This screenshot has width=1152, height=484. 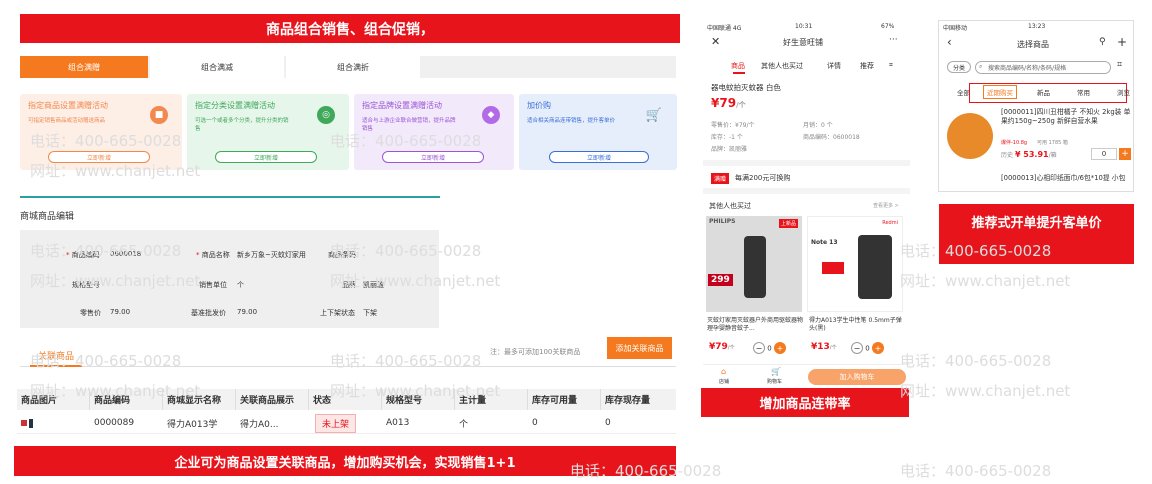 I want to click on item-stock: 可用 1785 箱, so click(x=1052, y=143).